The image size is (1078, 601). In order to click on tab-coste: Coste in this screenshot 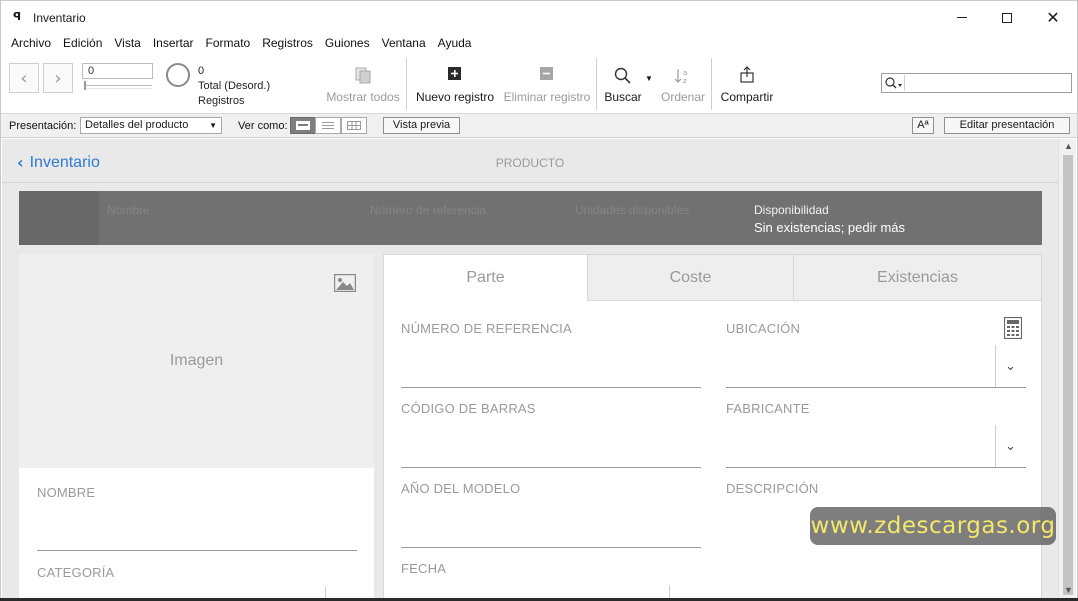, I will do `click(691, 278)`.